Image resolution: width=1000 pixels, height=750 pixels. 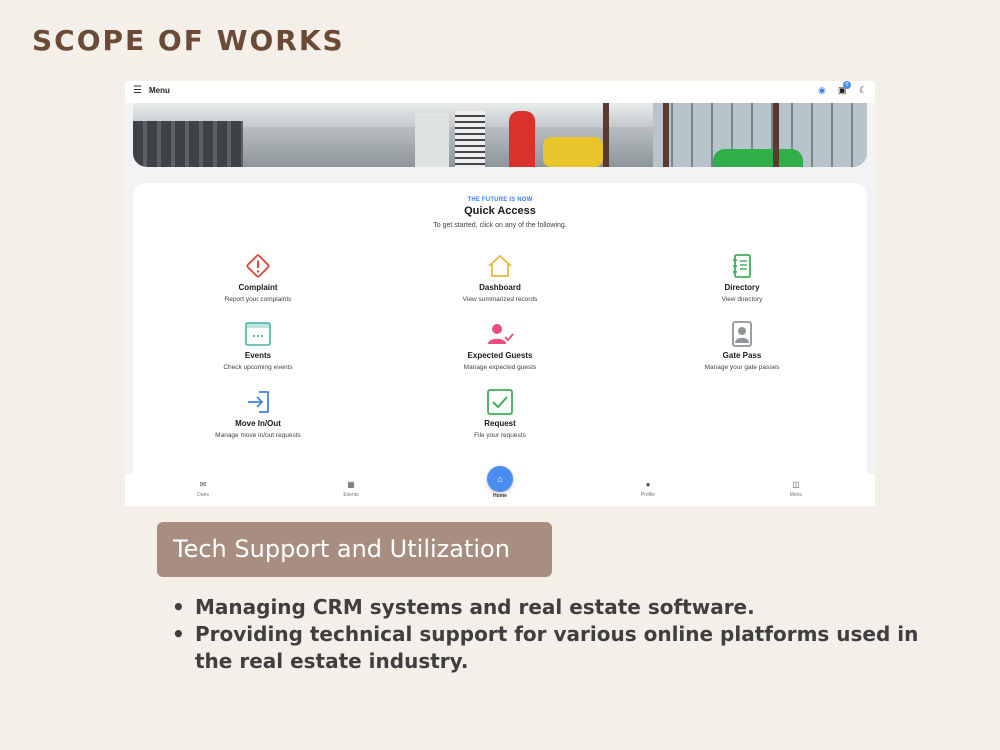 I want to click on tile-name: Dashboard, so click(x=500, y=287).